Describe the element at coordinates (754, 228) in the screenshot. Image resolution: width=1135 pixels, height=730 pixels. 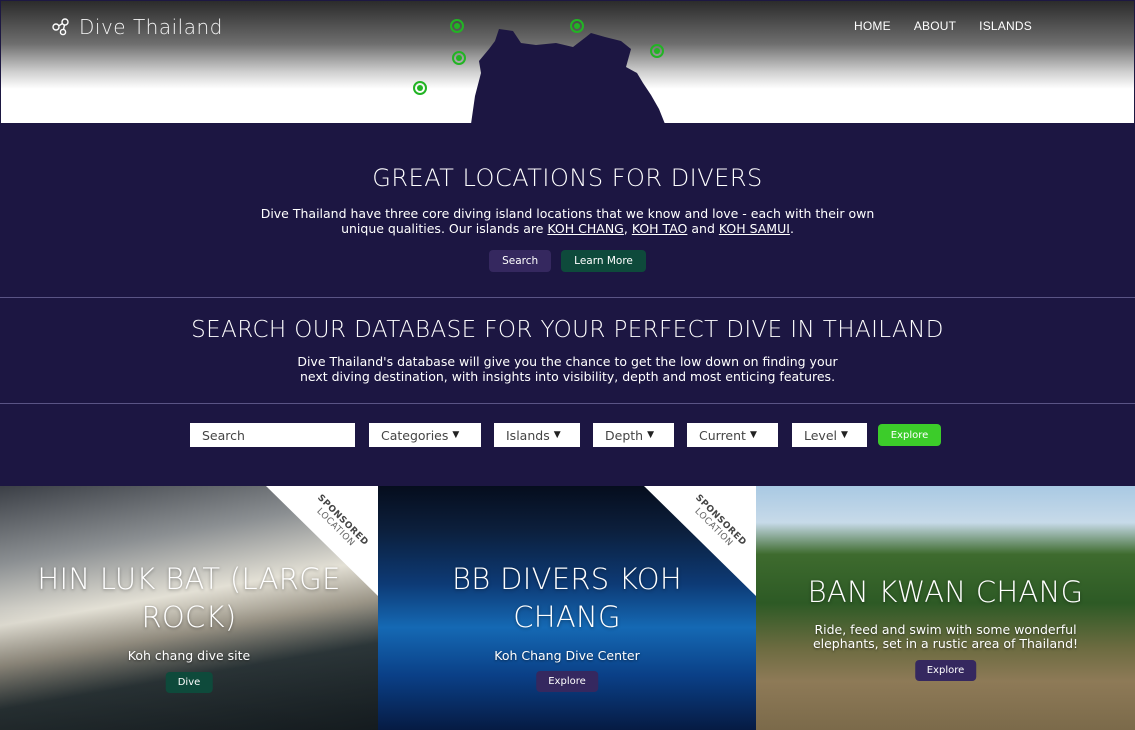
I see `island-link-koh-samui: KOH SAMUI` at that location.